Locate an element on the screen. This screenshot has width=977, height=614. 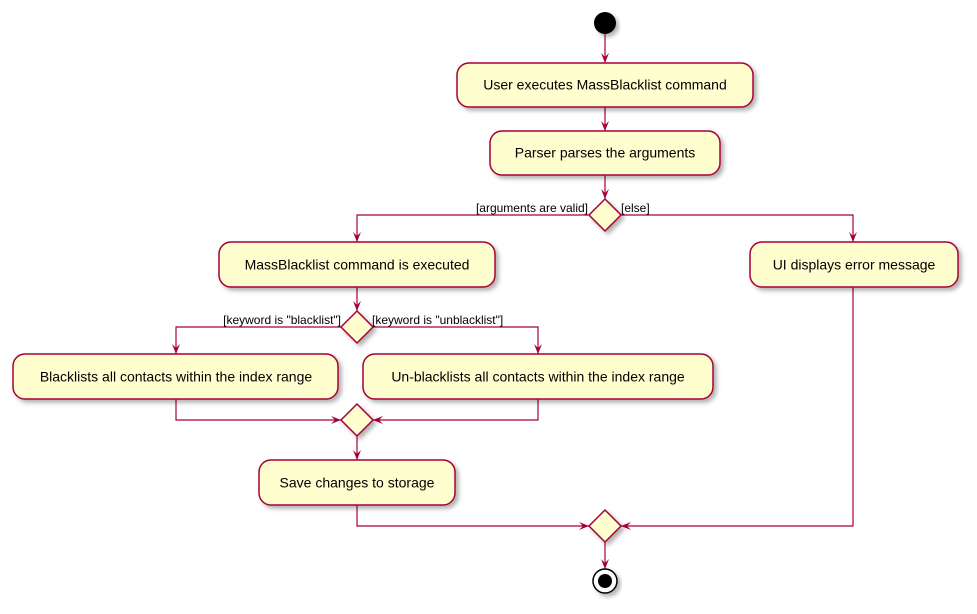
activity-label: MassBlacklist command is executed is located at coordinates (357, 265).